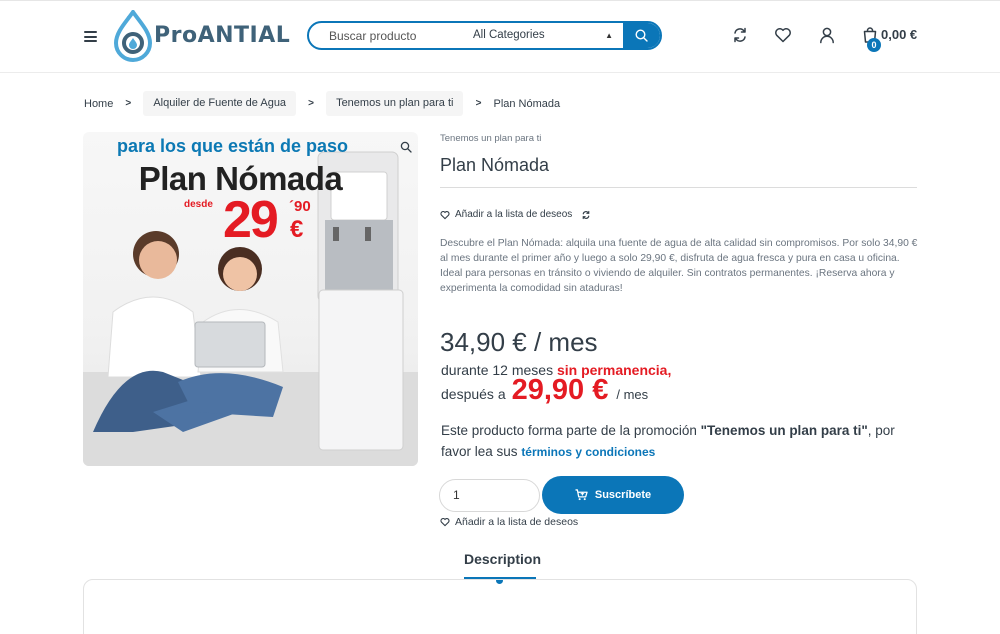  What do you see at coordinates (588, 452) in the screenshot?
I see `terms-link: términos y condiciones` at bounding box center [588, 452].